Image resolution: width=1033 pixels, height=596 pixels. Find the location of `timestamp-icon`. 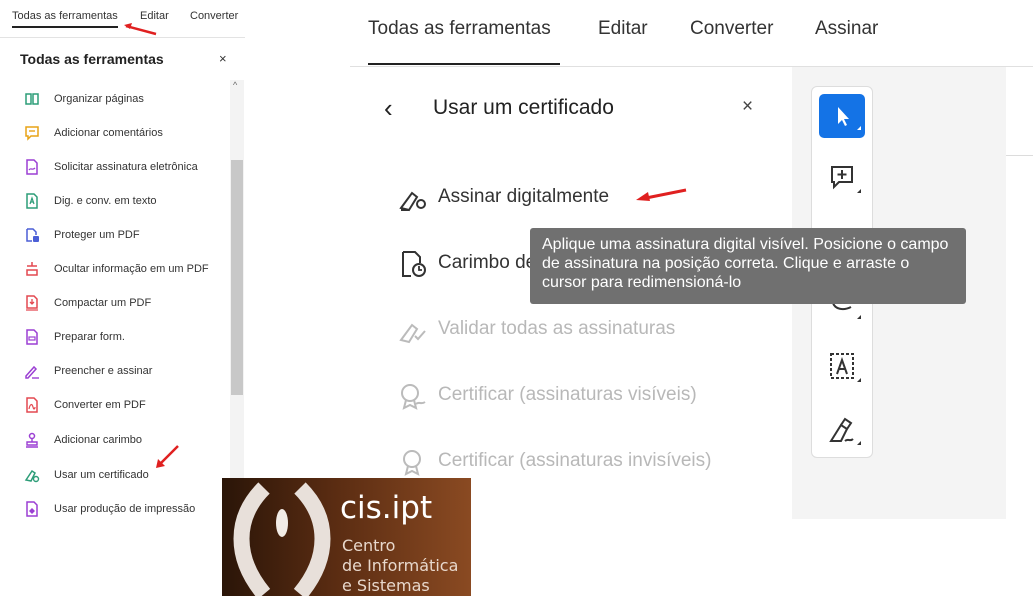

timestamp-icon is located at coordinates (414, 264).